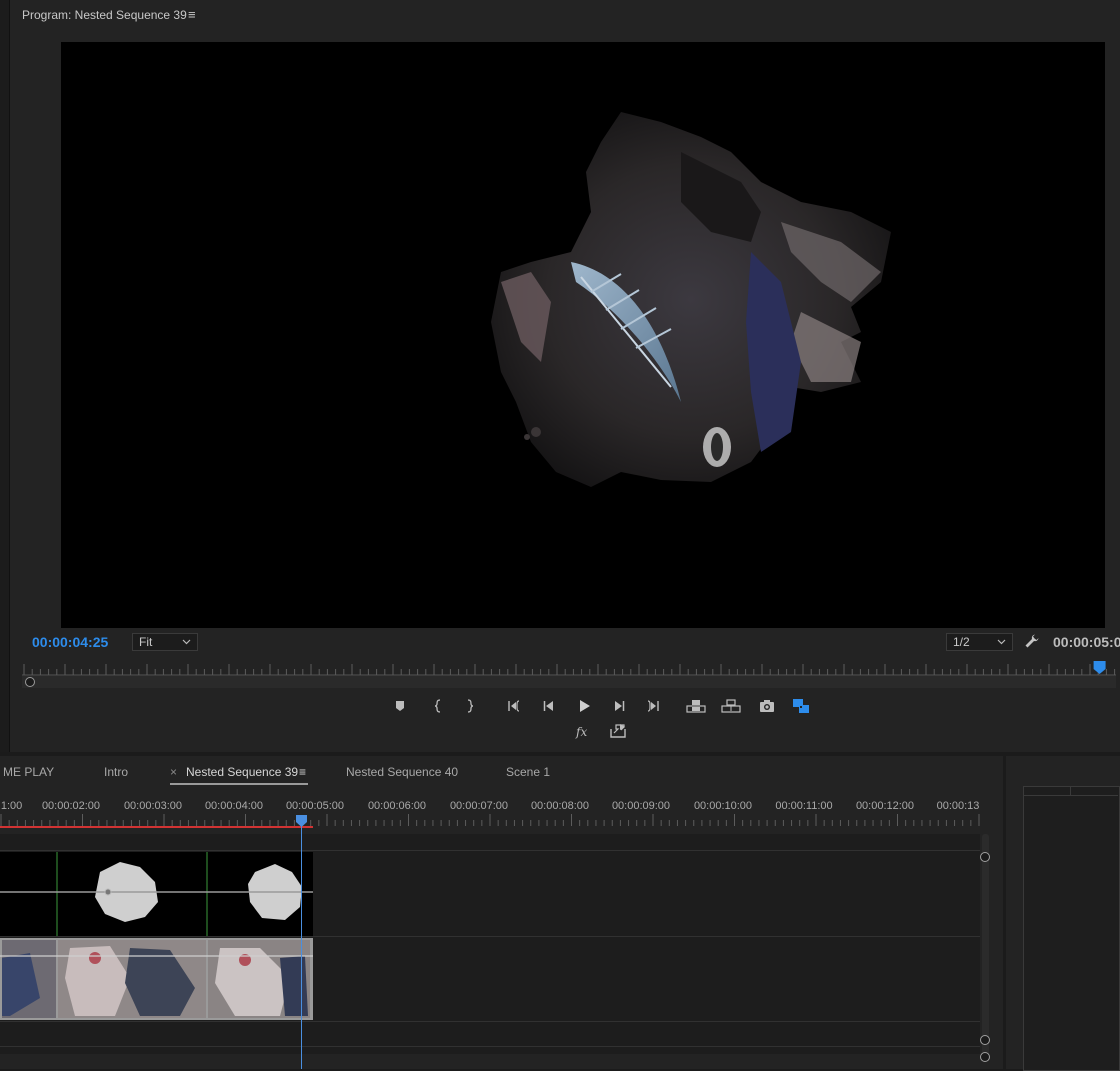 The image size is (1120, 1071). I want to click on ruler-label: 00:00:12:00, so click(885, 806).